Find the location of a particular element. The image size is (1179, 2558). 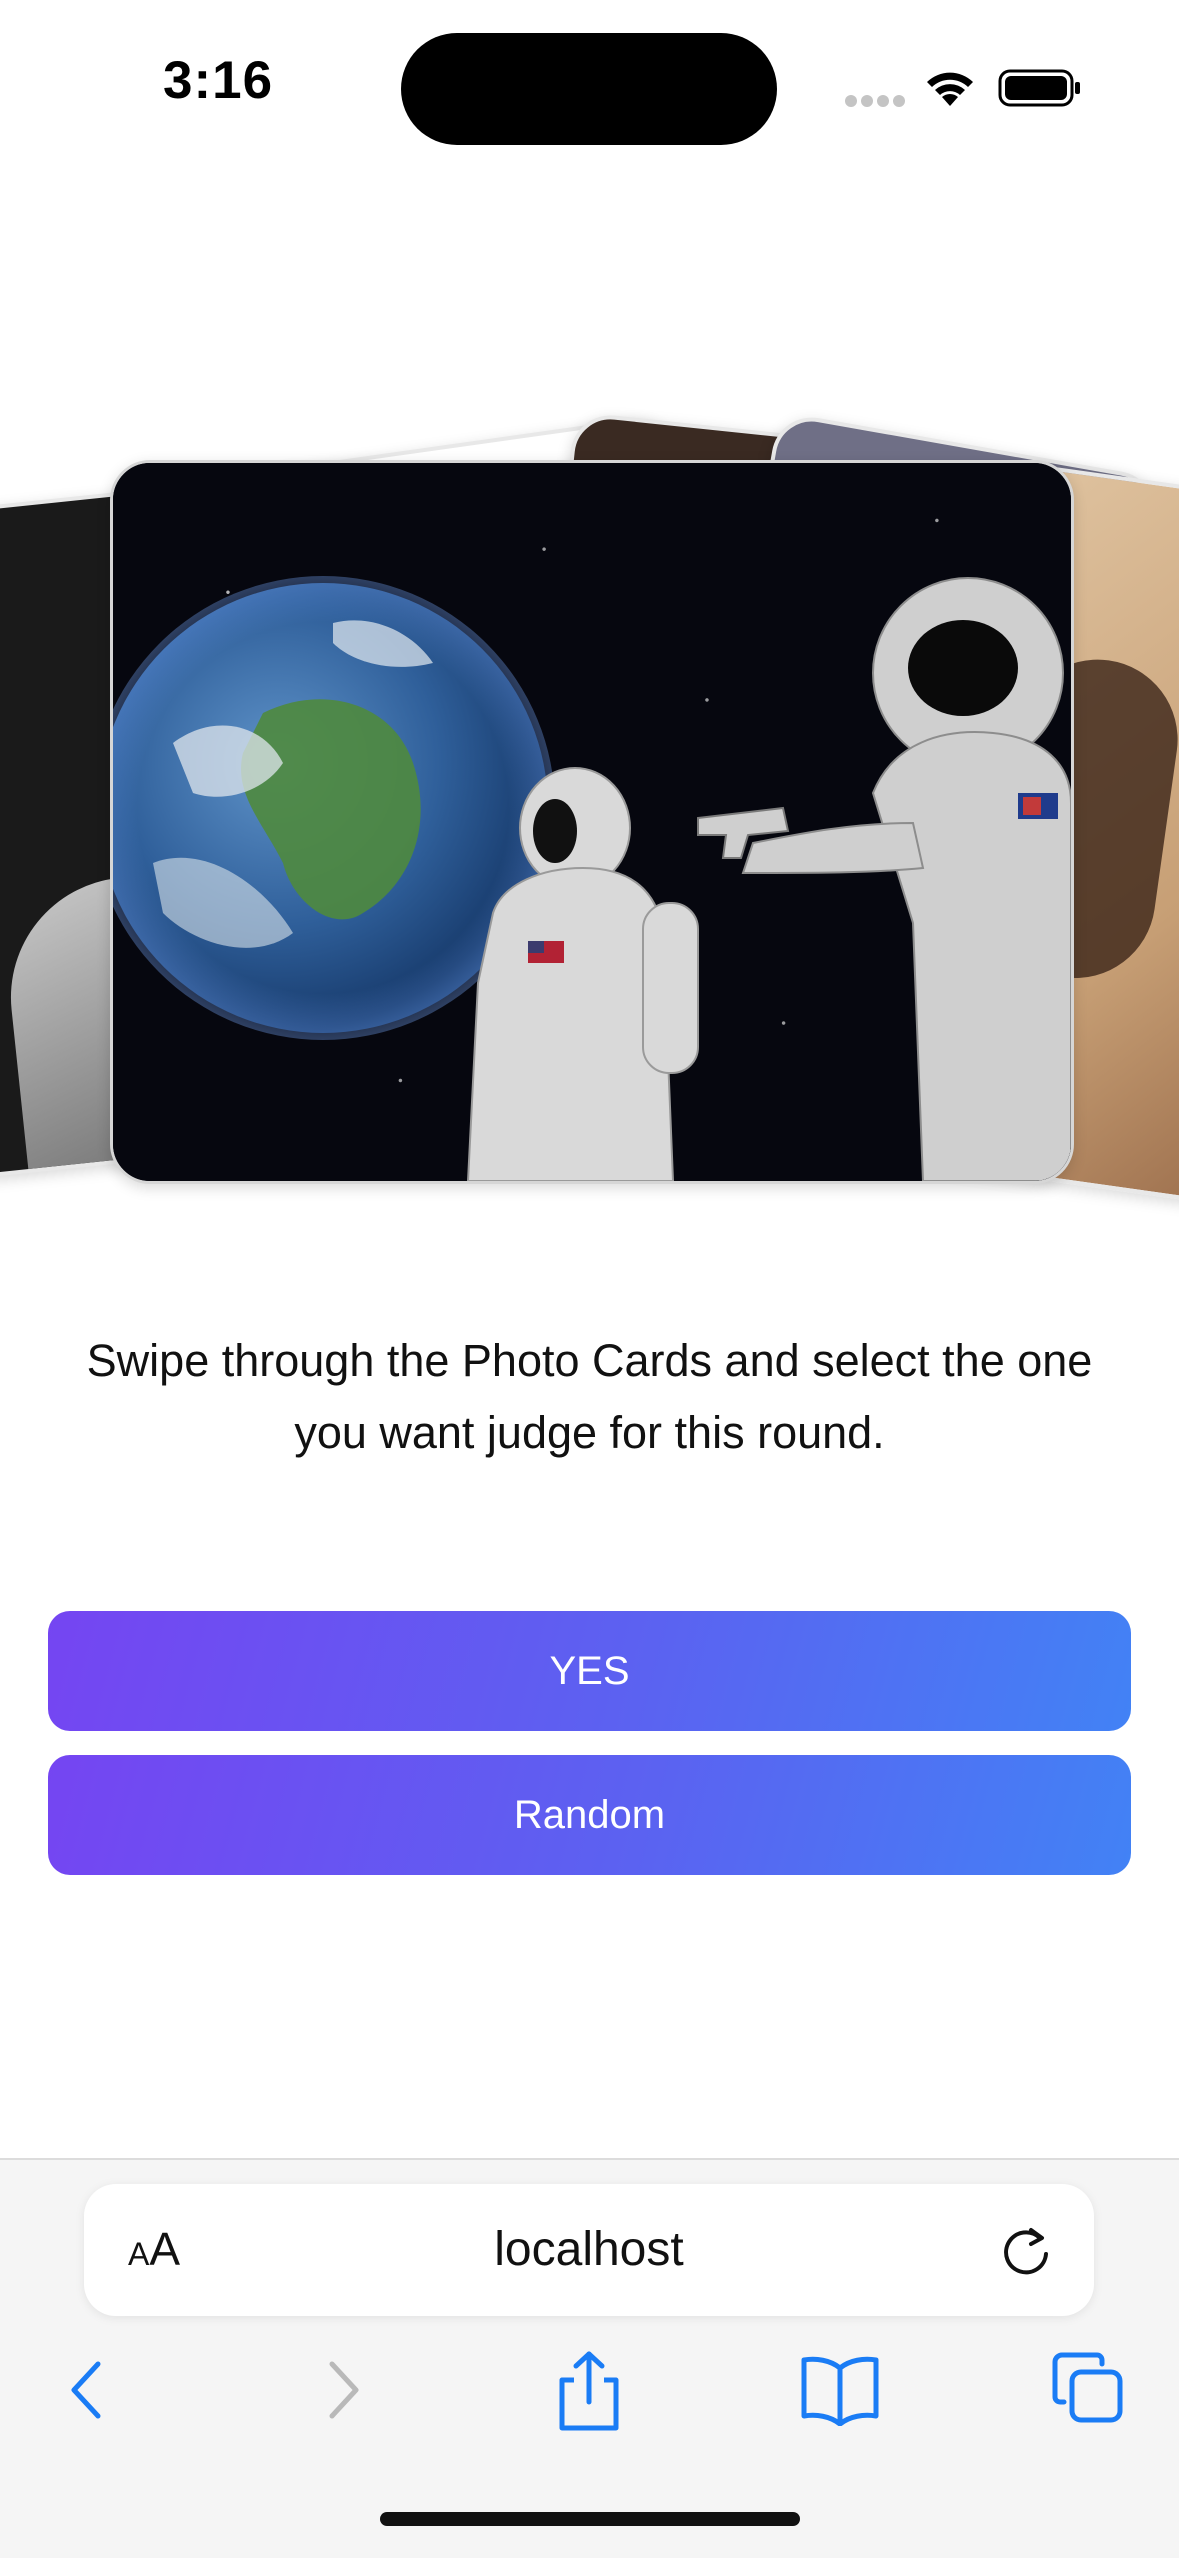

bookmarks-icon is located at coordinates (840, 2388).